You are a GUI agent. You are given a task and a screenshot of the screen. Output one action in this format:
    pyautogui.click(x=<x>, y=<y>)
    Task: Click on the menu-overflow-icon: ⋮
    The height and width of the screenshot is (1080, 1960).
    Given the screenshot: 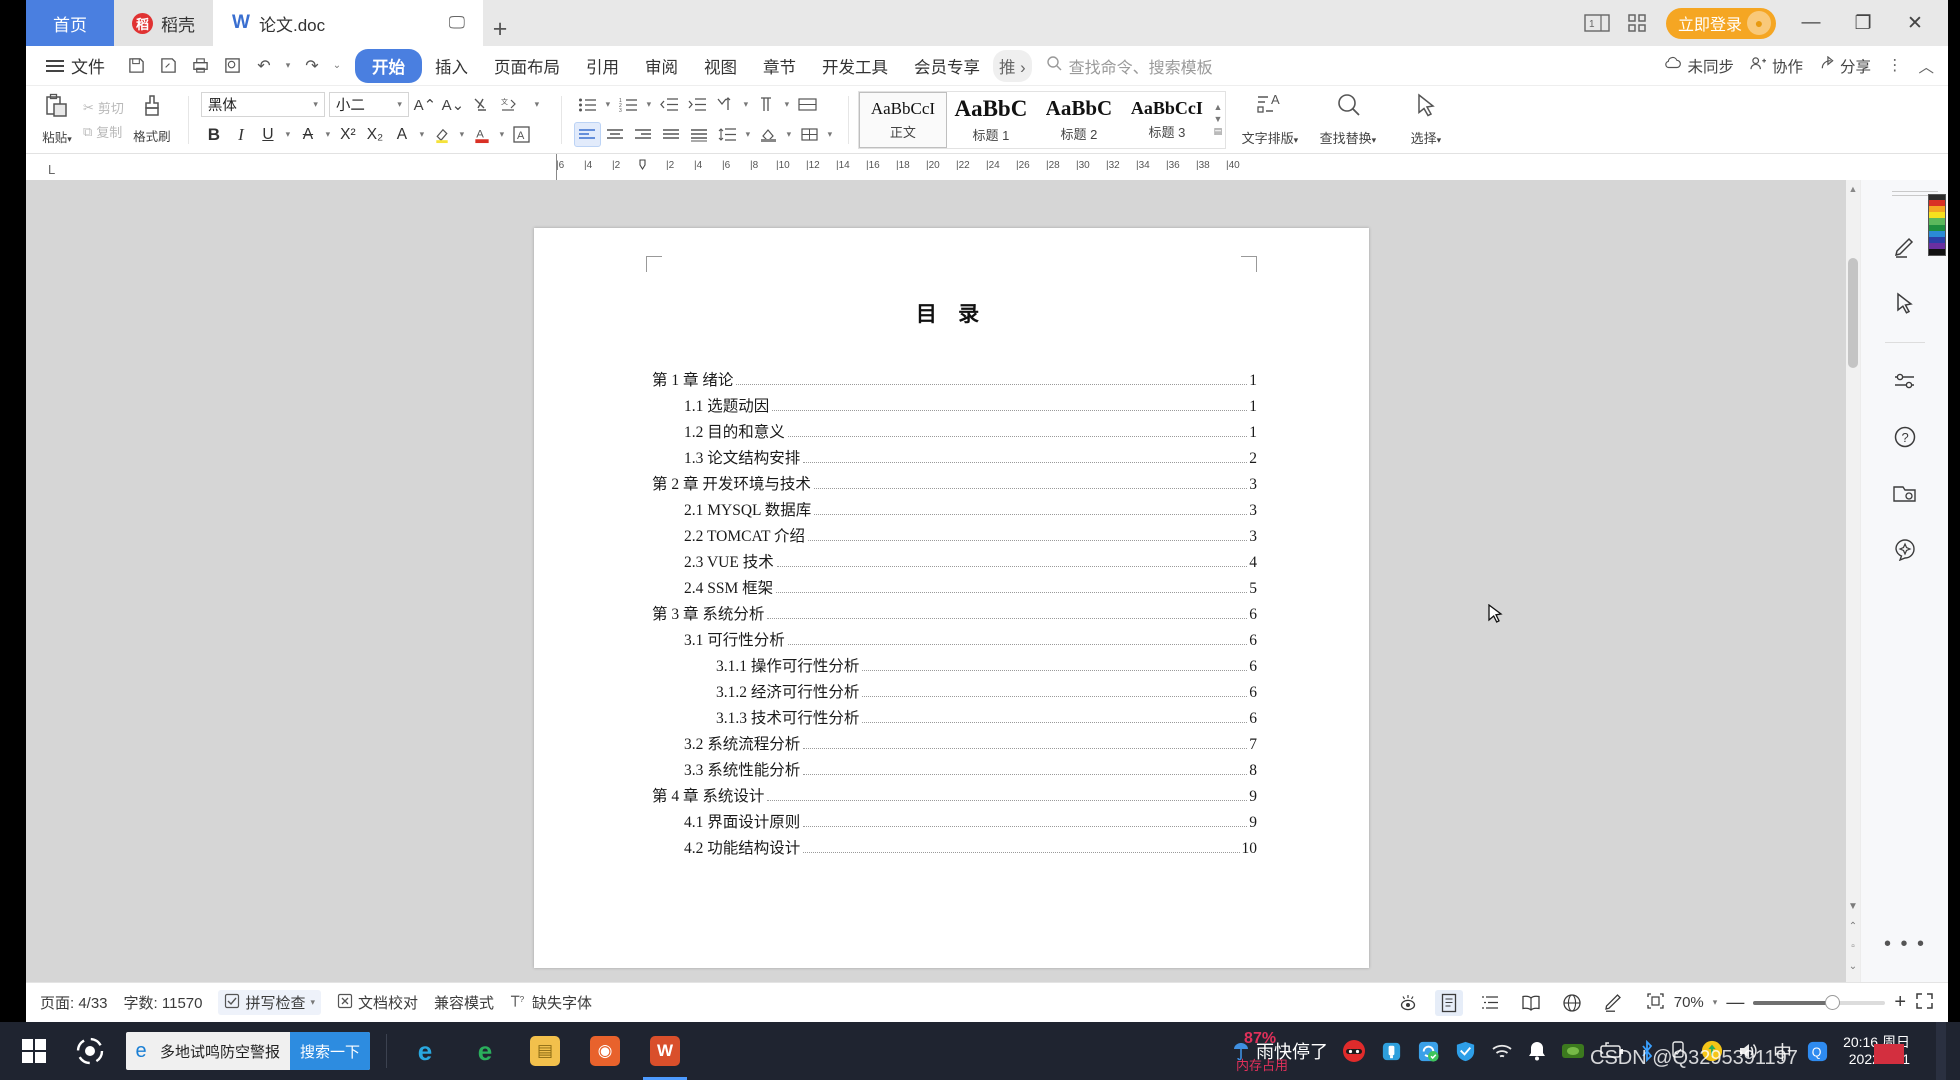 What is the action you would take?
    pyautogui.click(x=1895, y=65)
    